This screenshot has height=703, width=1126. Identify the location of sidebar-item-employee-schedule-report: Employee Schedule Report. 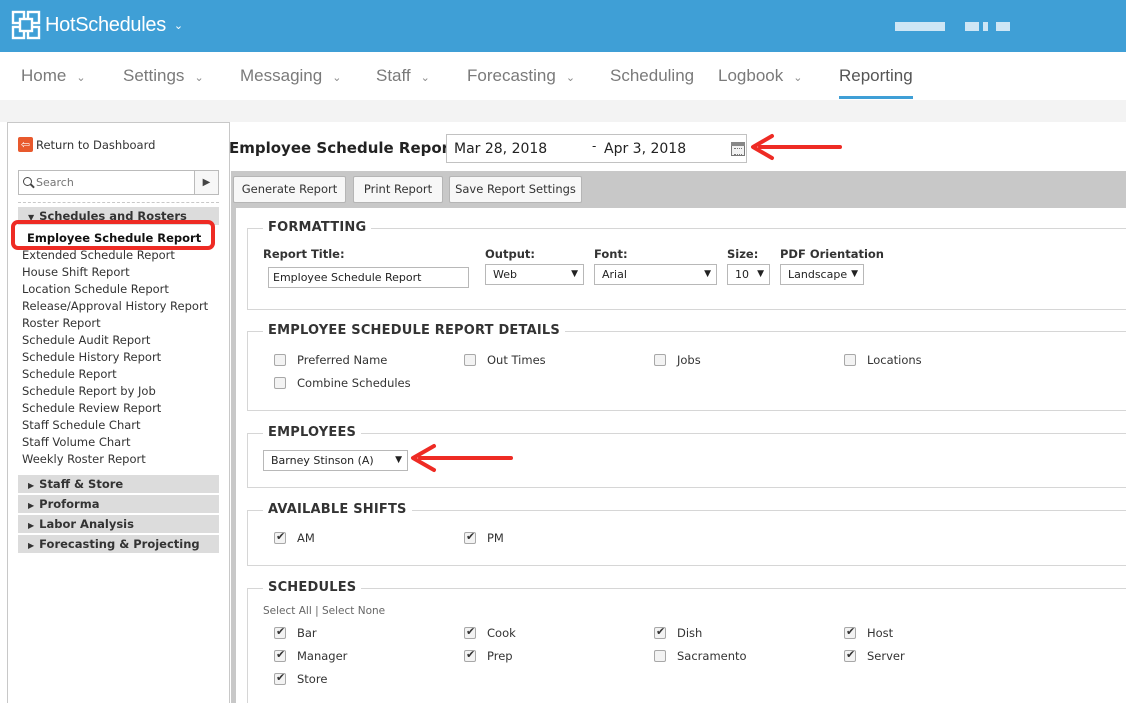
(114, 238).